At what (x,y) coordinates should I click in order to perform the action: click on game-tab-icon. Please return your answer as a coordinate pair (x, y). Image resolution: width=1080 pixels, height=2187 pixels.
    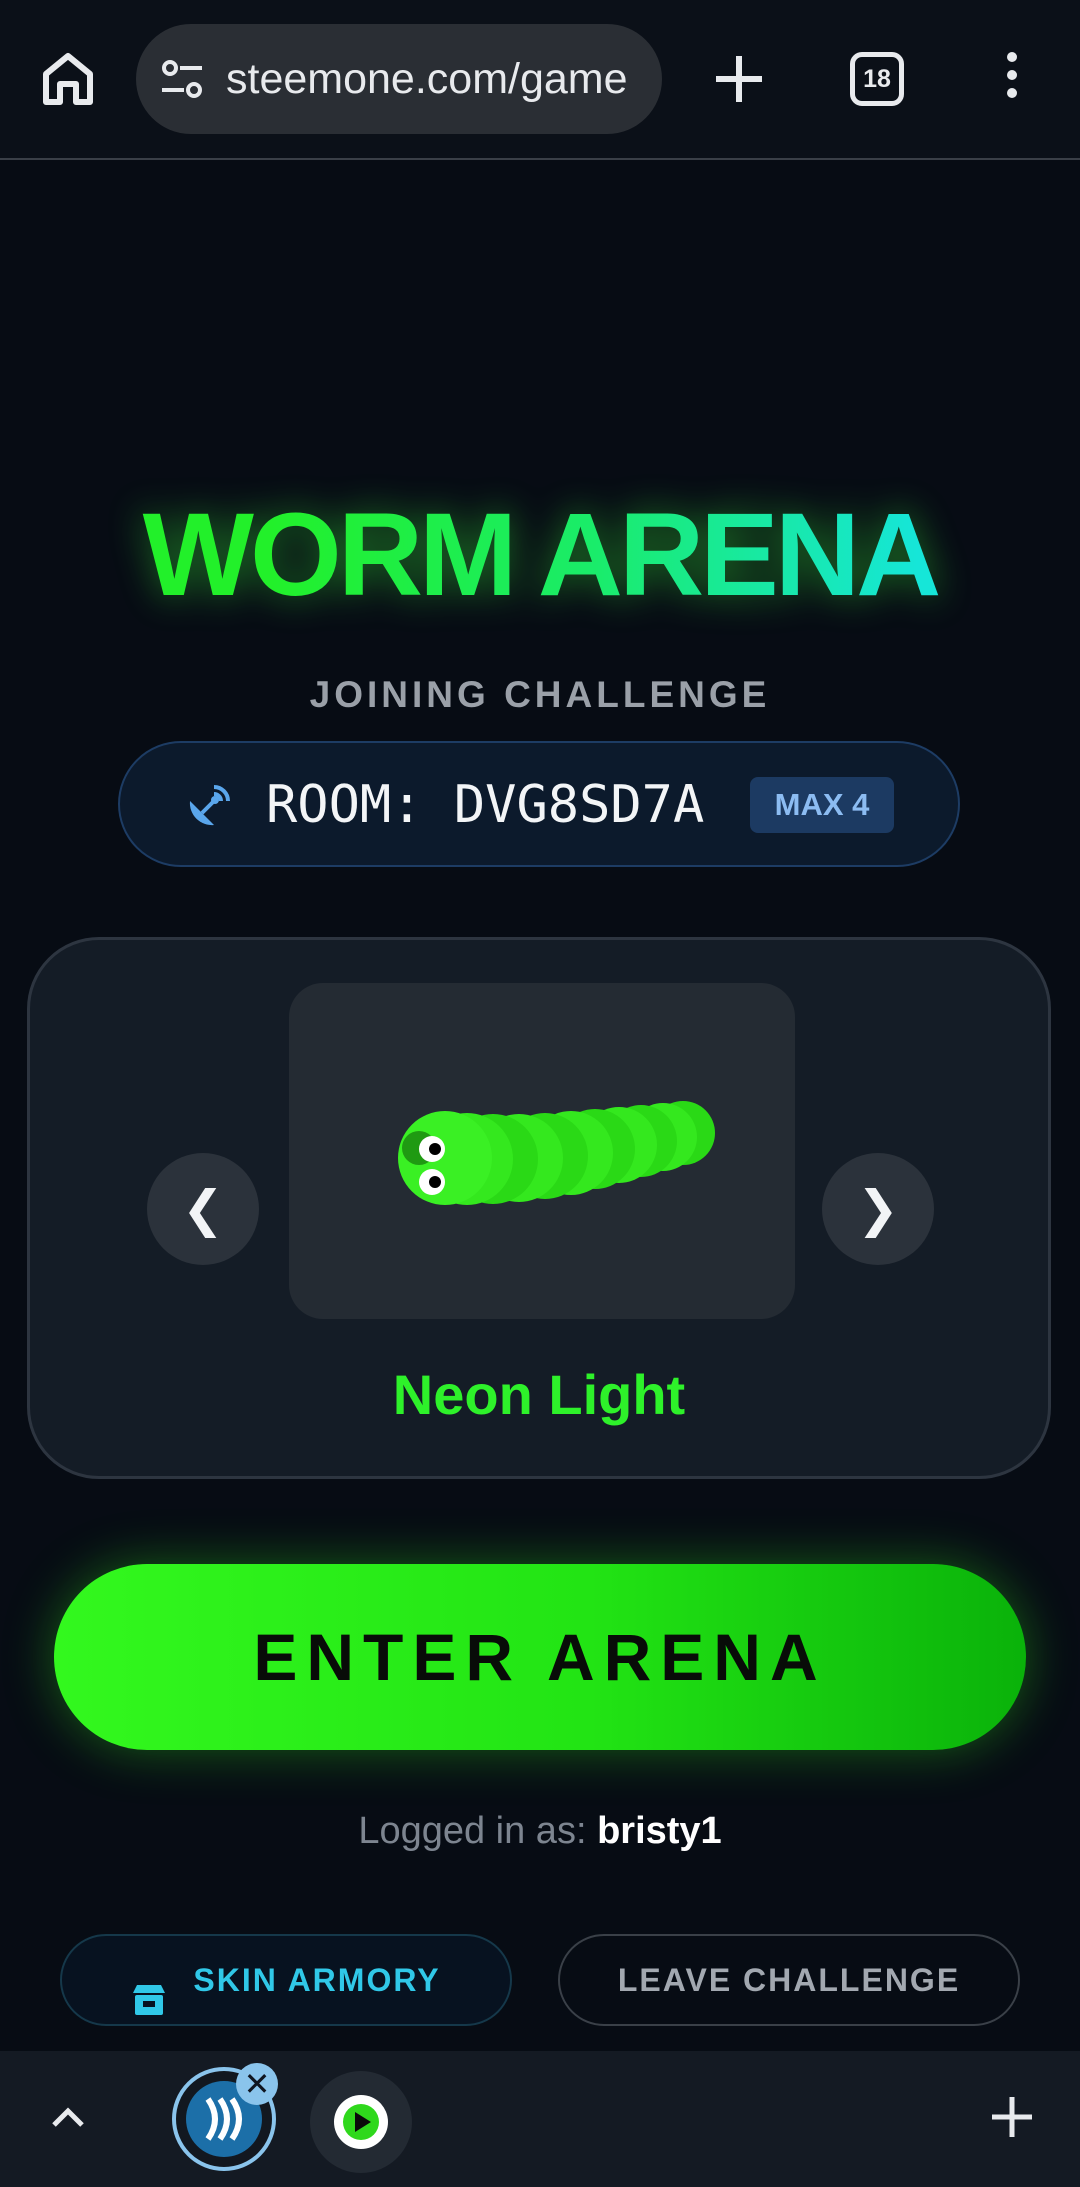
    Looking at the image, I should click on (361, 2122).